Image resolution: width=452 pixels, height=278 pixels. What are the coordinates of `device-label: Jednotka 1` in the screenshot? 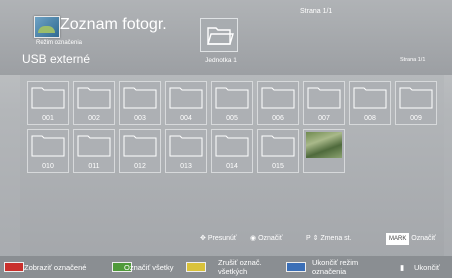 It's located at (221, 60).